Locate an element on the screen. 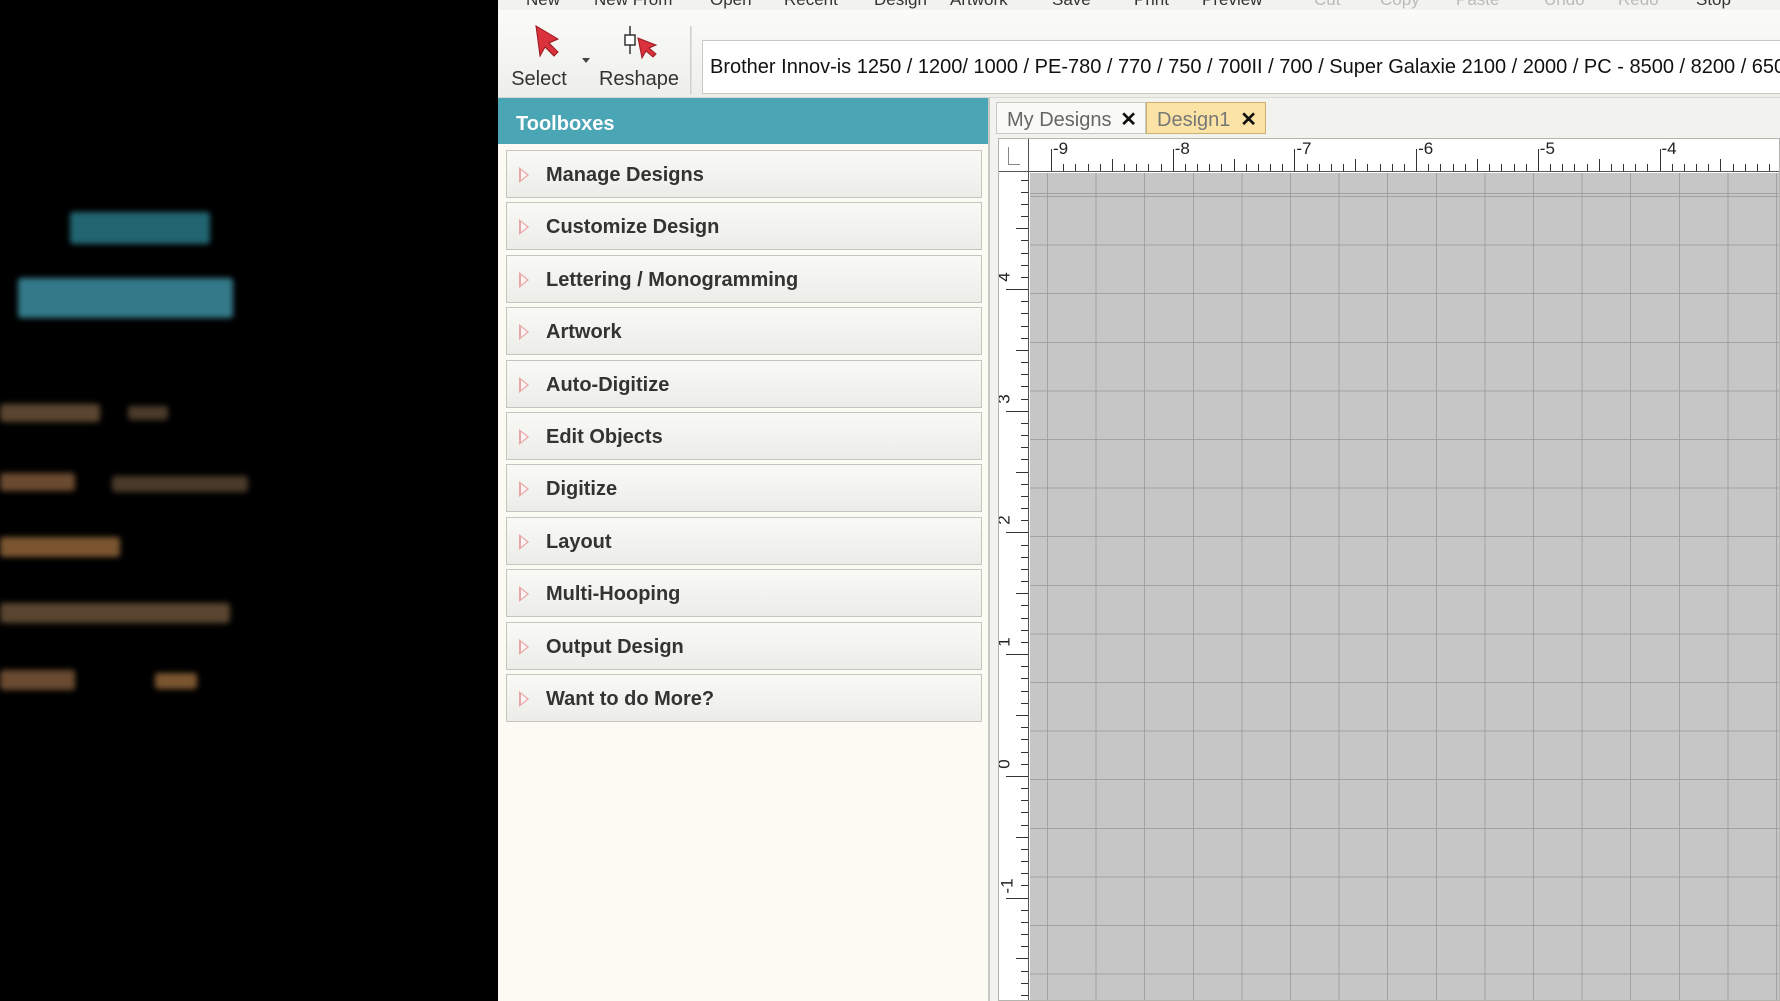  tab-my-designs: My Designs ✕ is located at coordinates (1071, 118).